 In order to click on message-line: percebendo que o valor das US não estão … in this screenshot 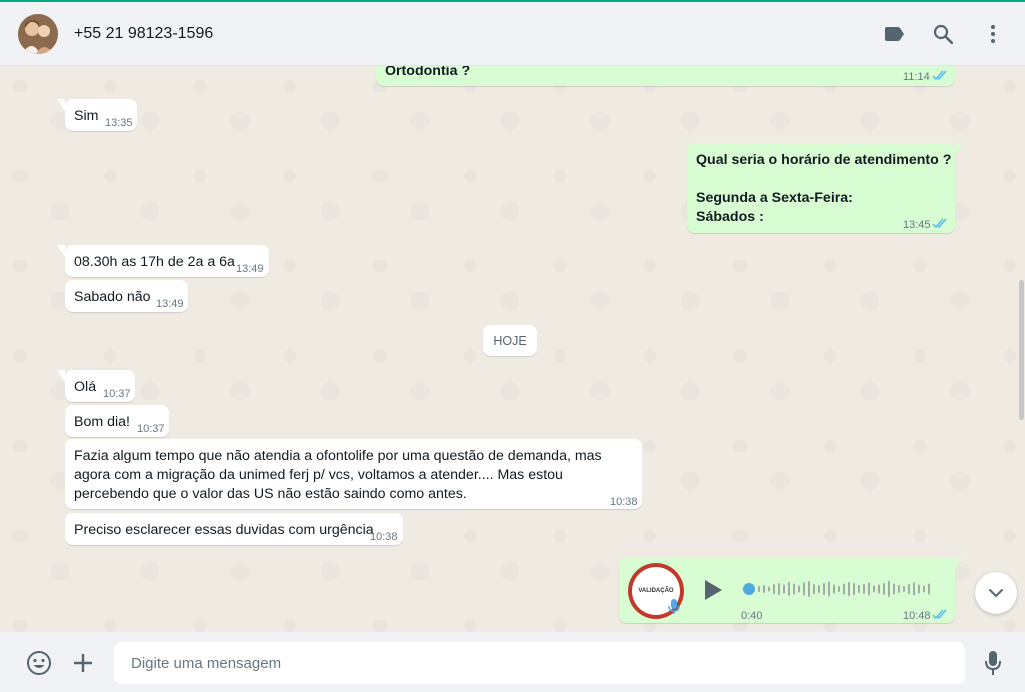, I will do `click(270, 494)`.